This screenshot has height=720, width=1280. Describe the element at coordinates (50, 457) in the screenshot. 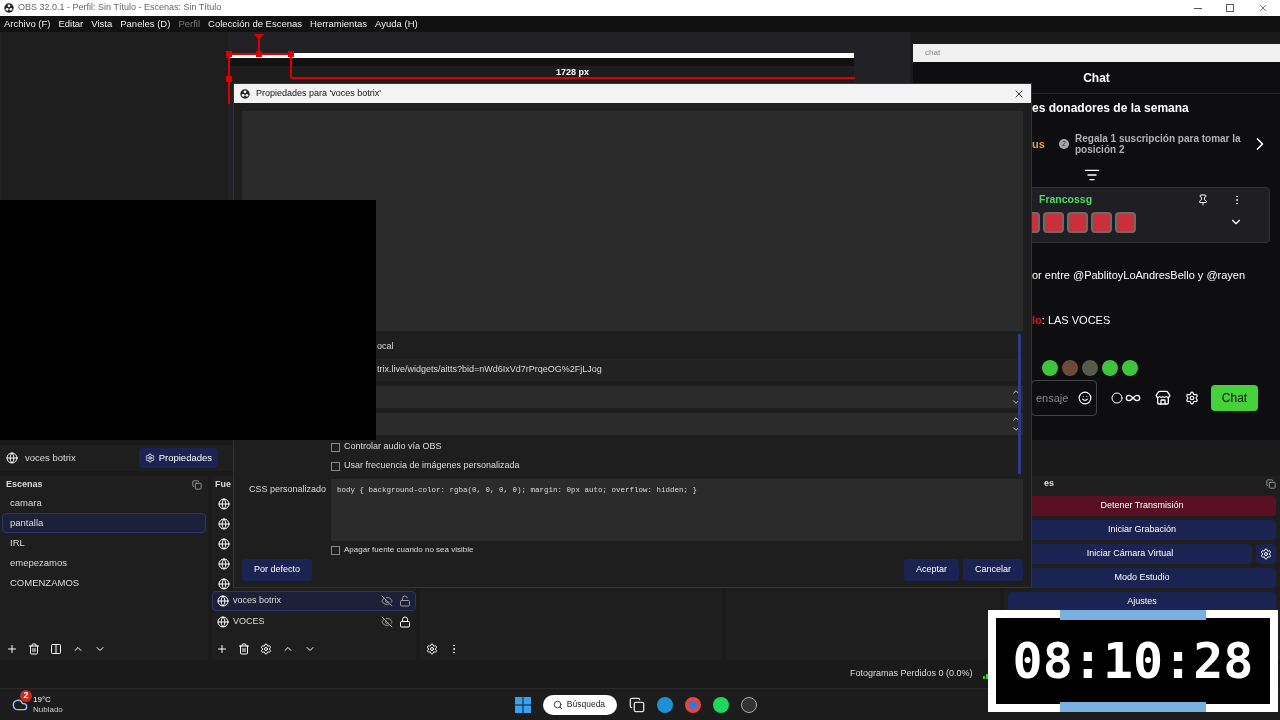

I see `source-name: voces botrix` at that location.